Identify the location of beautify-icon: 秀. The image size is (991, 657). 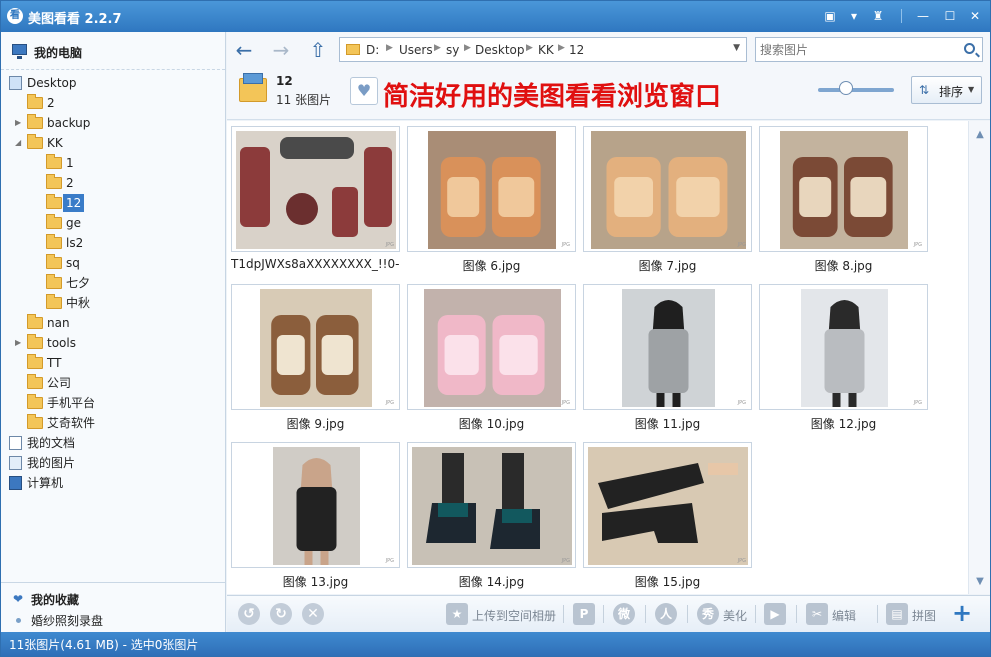
(708, 614).